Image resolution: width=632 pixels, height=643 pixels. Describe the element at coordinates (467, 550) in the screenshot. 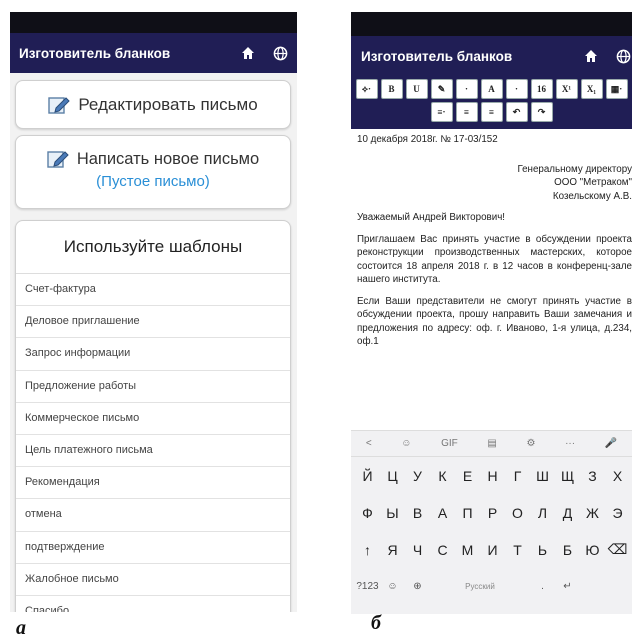

I see `keyboard-key: М` at that location.